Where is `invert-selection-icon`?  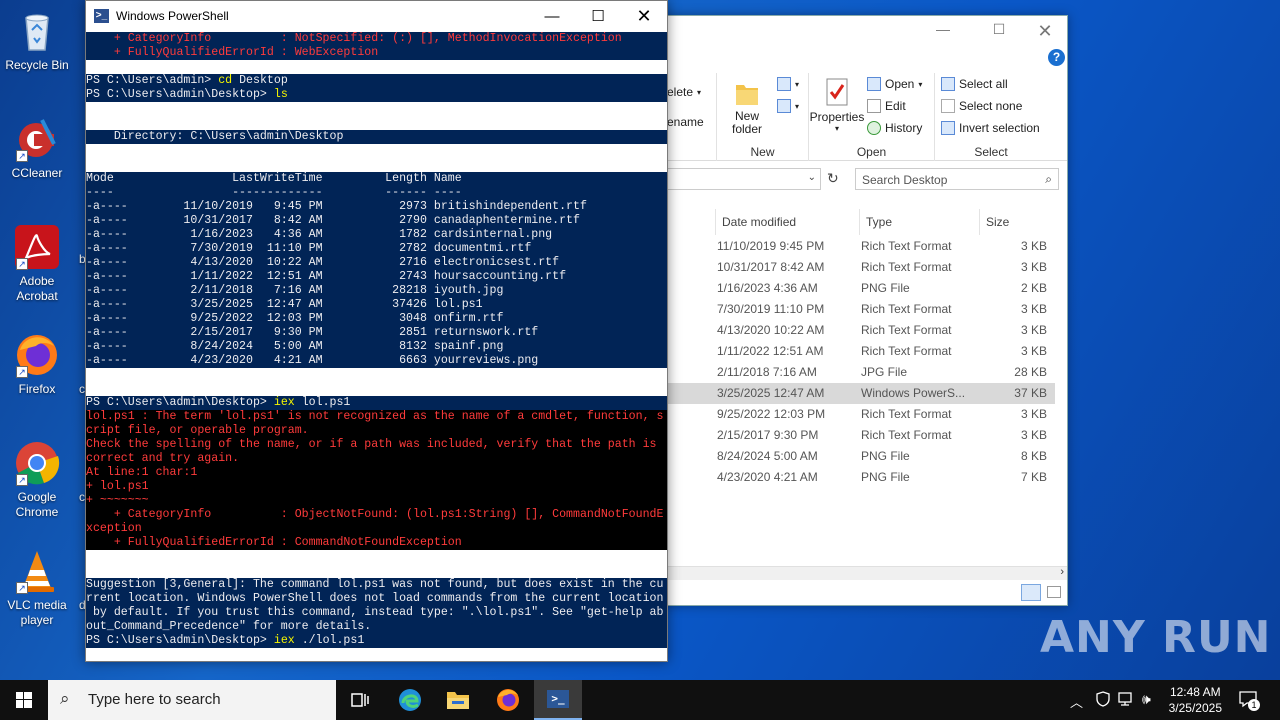
invert-selection-icon is located at coordinates (948, 128).